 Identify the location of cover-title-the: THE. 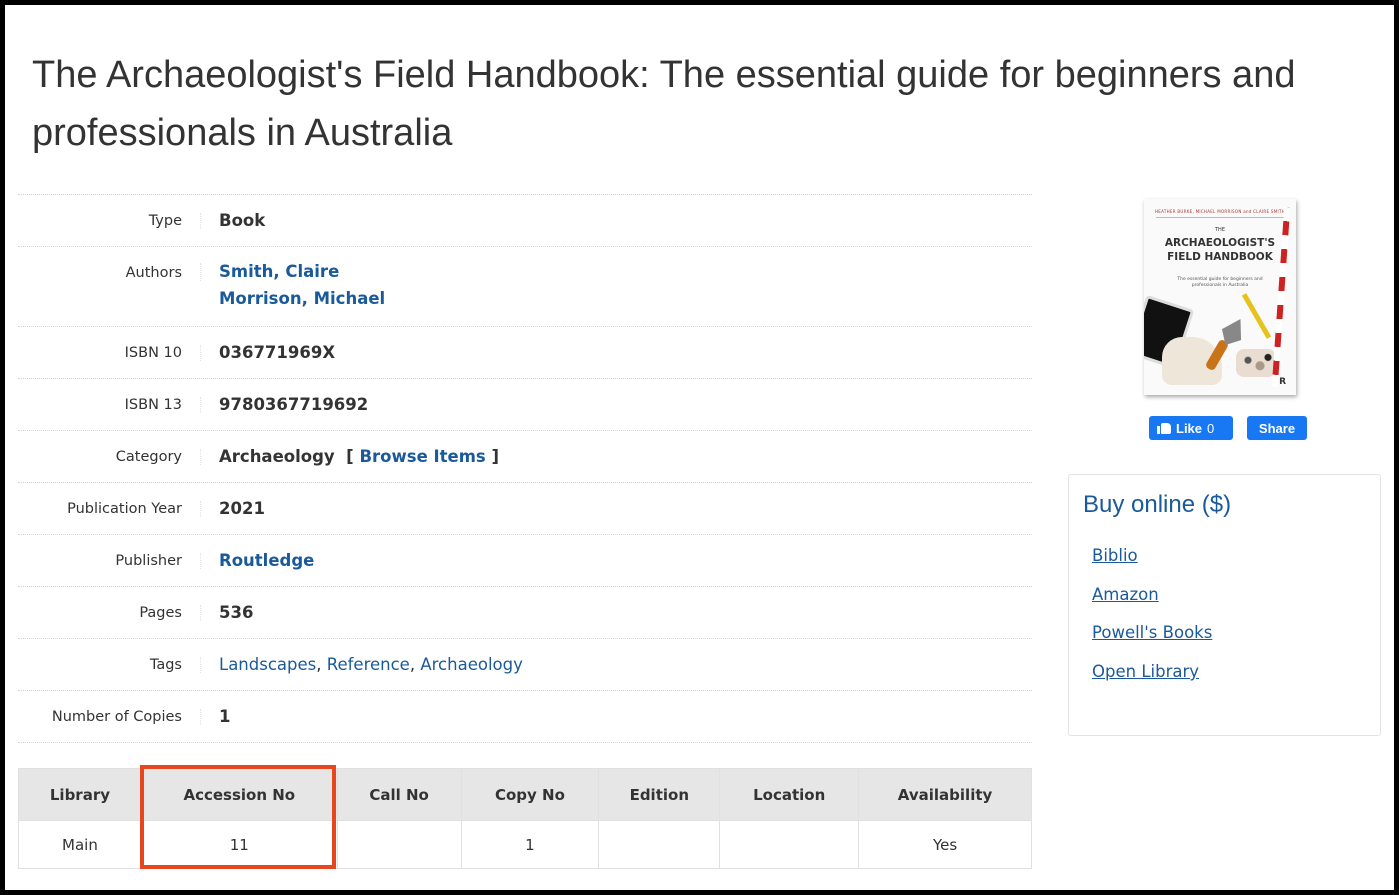
(1220, 230).